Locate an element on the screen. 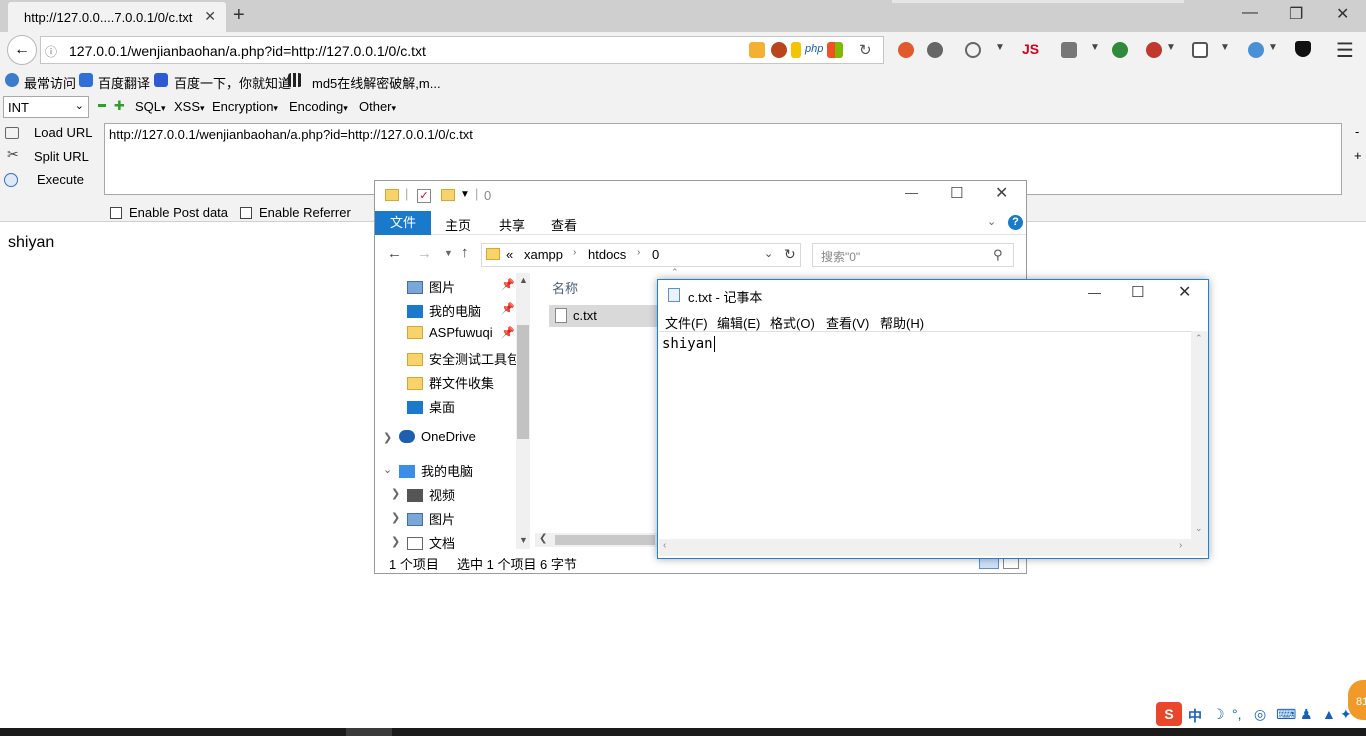 The width and height of the screenshot is (1366, 736). close-button: ✕ is located at coordinates (1184, 292).